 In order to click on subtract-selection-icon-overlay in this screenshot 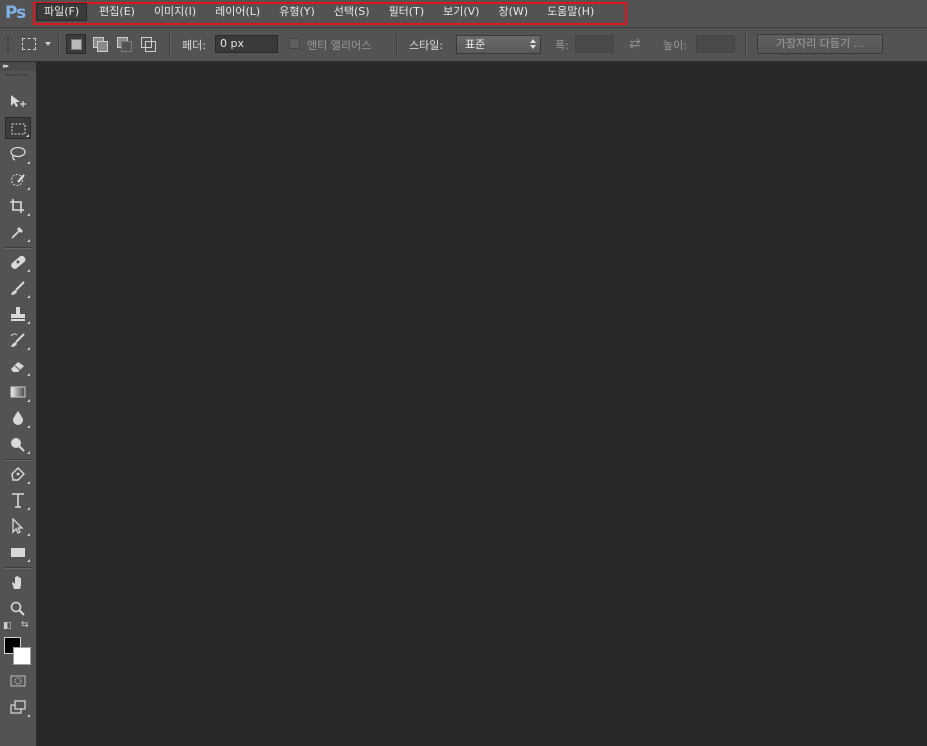, I will do `click(126, 46)`.